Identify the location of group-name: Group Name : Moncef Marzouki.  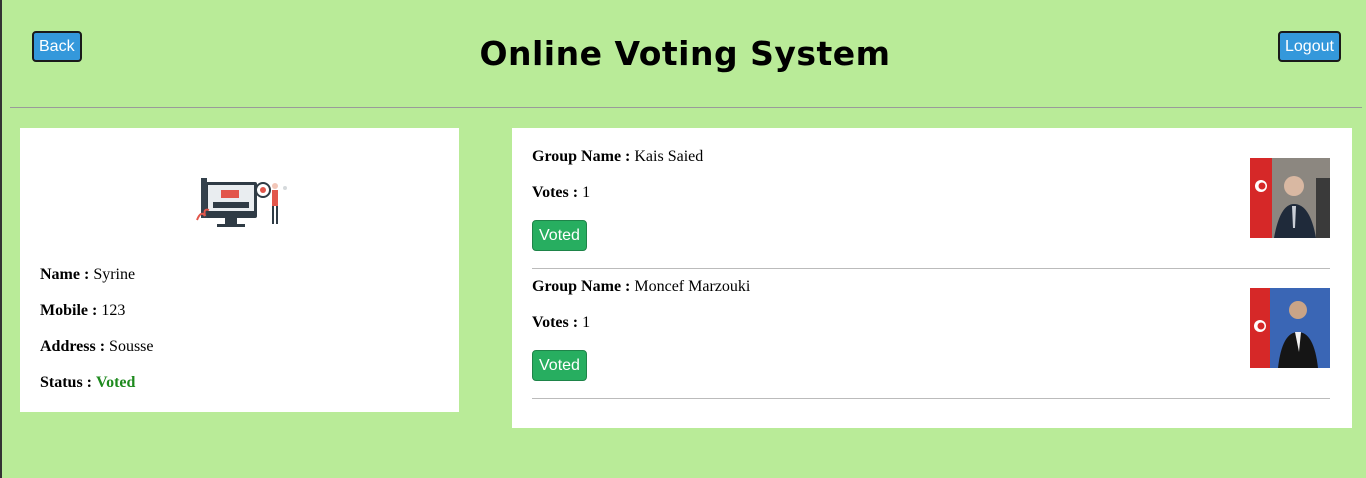
(641, 287).